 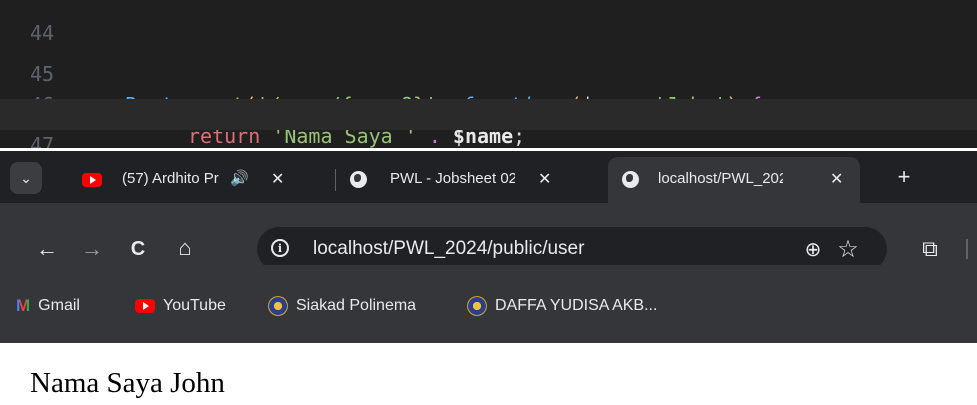 I want to click on home-icon: ⌂, so click(x=185, y=247).